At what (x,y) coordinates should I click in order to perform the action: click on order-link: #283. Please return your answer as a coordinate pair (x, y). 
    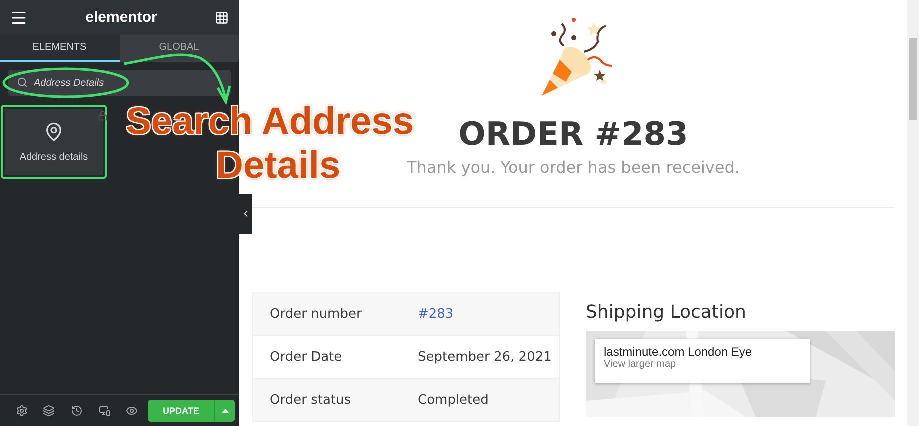
    Looking at the image, I should click on (436, 314).